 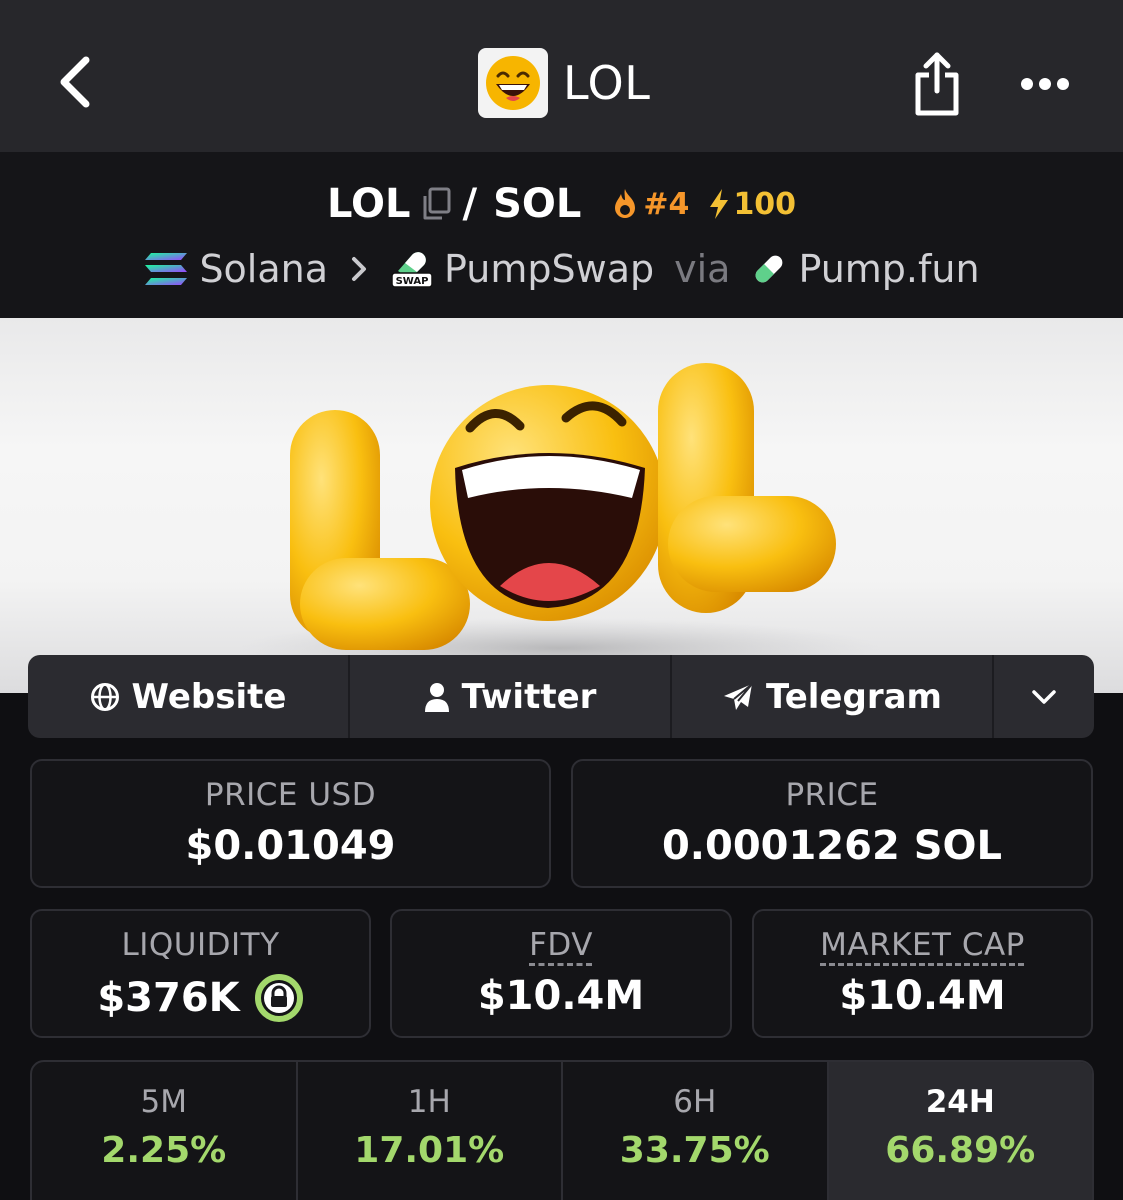 What do you see at coordinates (290, 846) in the screenshot?
I see `price-usd-value: $0.01049` at bounding box center [290, 846].